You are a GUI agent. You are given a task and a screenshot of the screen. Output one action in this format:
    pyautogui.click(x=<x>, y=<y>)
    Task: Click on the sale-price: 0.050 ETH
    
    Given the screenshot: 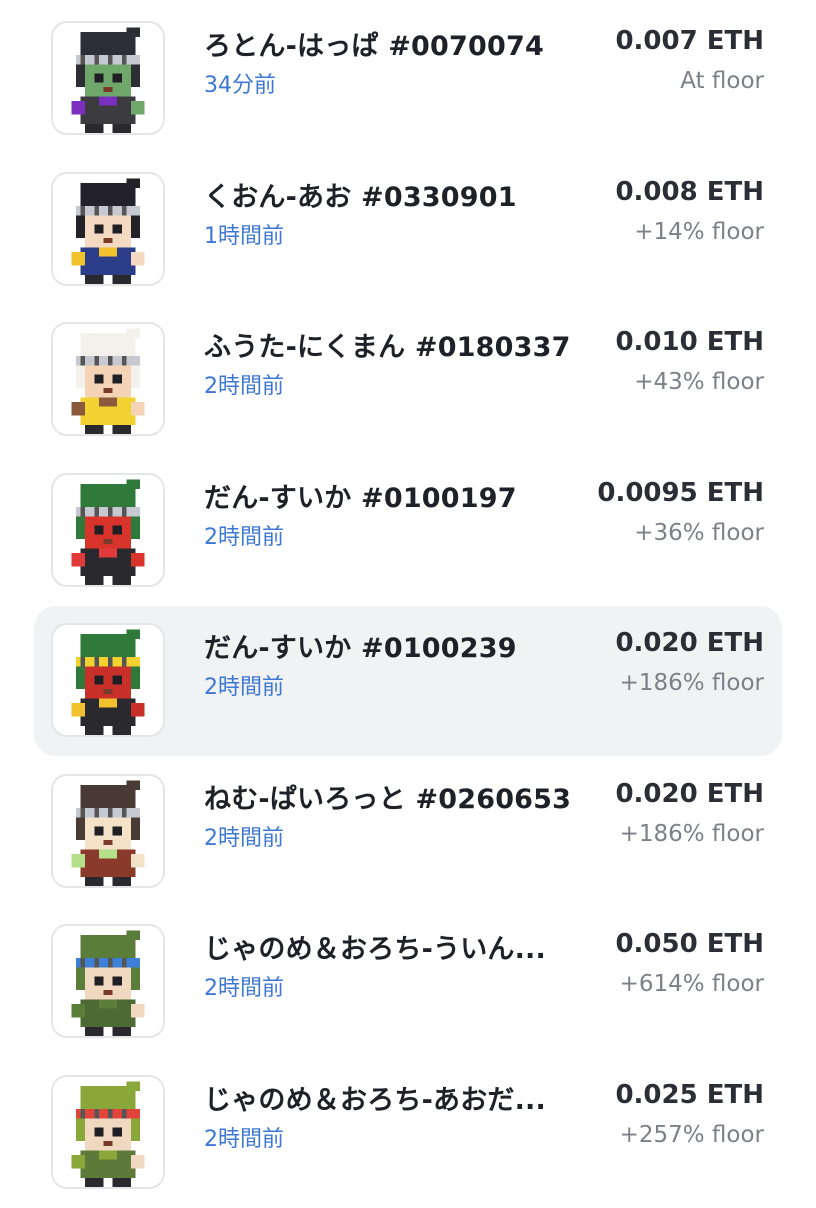 What is the action you would take?
    pyautogui.click(x=689, y=944)
    